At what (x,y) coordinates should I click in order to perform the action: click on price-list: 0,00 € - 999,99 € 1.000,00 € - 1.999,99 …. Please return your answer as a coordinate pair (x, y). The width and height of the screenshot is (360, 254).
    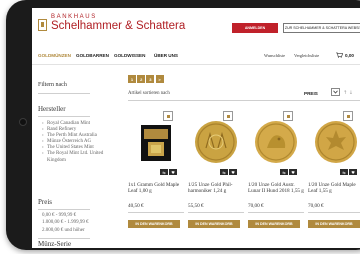
    Looking at the image, I should click on (65, 223).